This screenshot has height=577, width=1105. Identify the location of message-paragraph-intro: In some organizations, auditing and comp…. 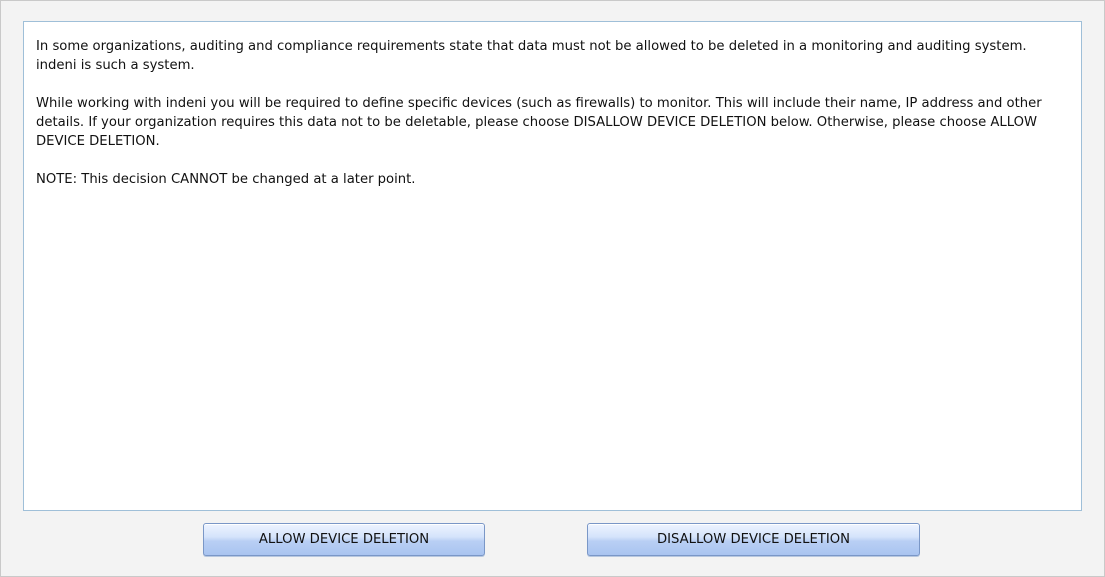
(531, 56).